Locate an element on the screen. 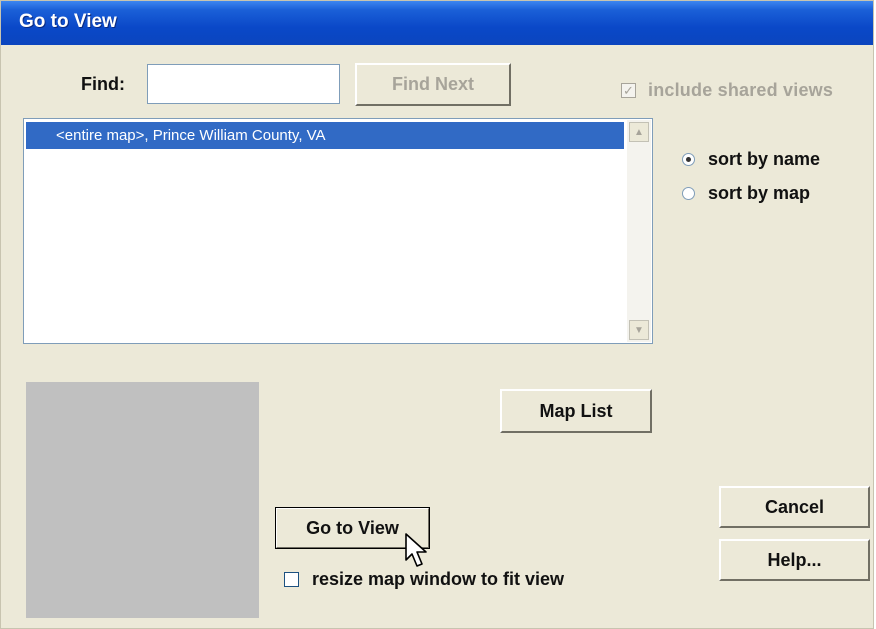 Image resolution: width=876 pixels, height=629 pixels. sort-by-map-radio: sort by map is located at coordinates (746, 193).